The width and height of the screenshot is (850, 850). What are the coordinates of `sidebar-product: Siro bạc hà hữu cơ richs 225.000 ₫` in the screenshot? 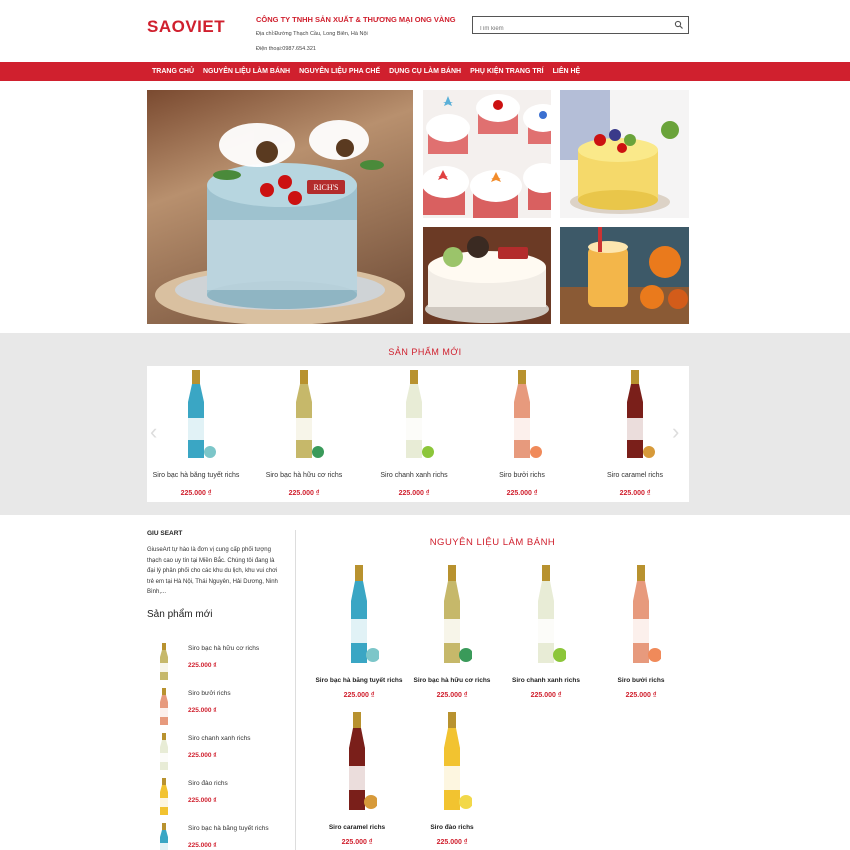 It's located at (219, 664).